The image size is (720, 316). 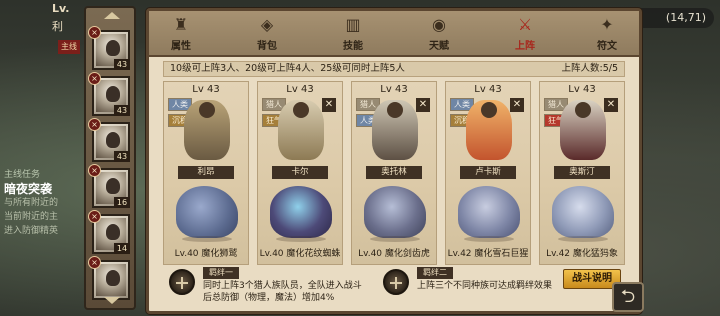 What do you see at coordinates (485, 286) in the screenshot?
I see `bond-description: 上阵三个不同种族可达成羁绊效果` at bounding box center [485, 286].